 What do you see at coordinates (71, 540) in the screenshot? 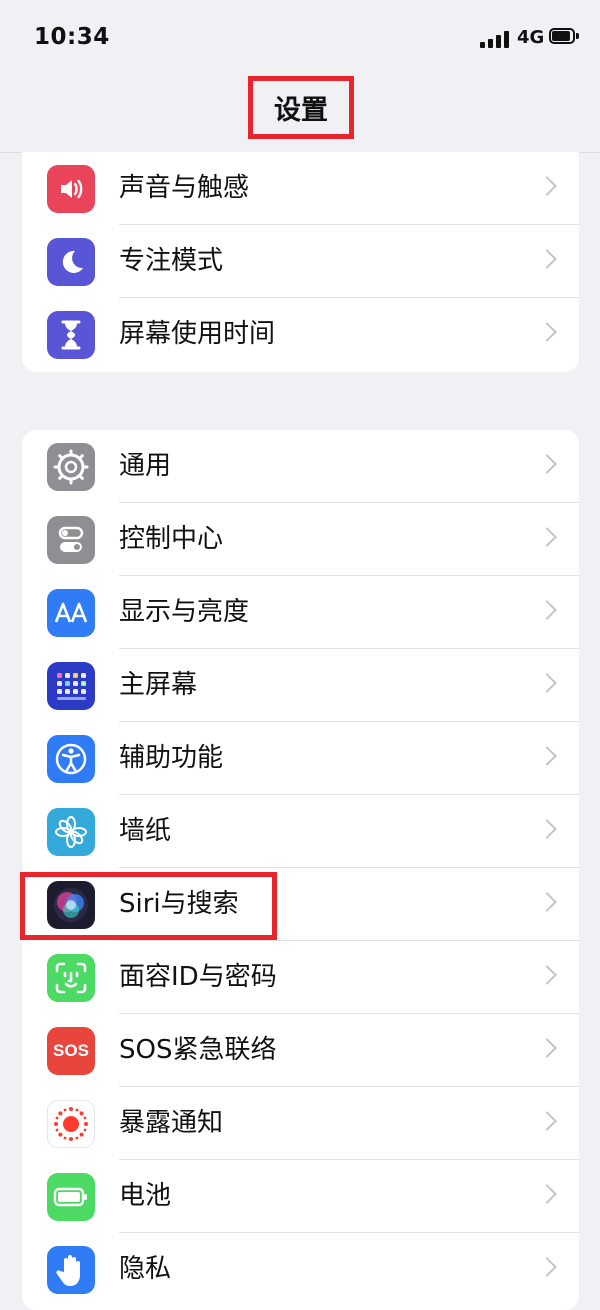
I see `toggles-icon` at bounding box center [71, 540].